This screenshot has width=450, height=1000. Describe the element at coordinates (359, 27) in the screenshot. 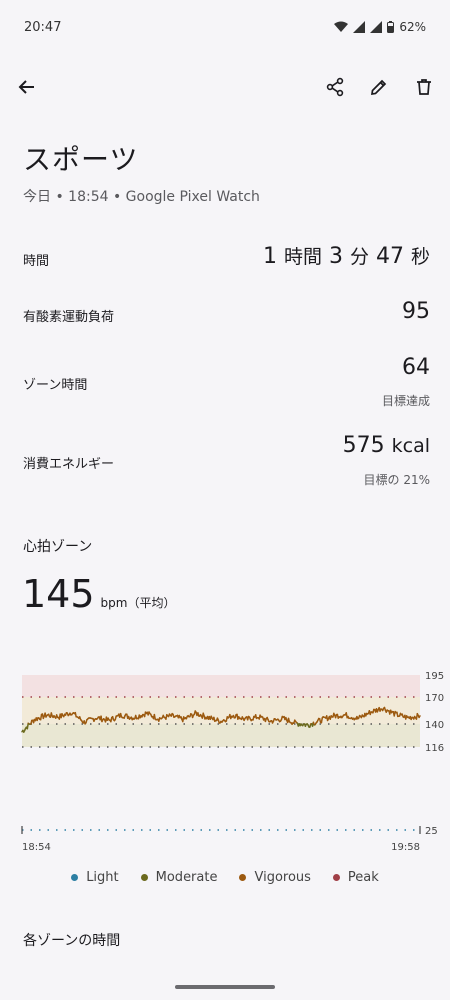

I see `signal-icon` at that location.